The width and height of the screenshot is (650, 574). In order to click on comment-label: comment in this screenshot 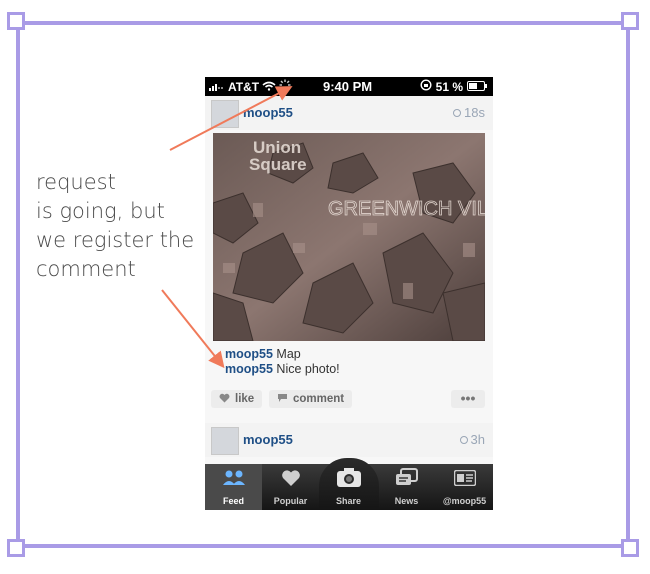, I will do `click(319, 399)`.